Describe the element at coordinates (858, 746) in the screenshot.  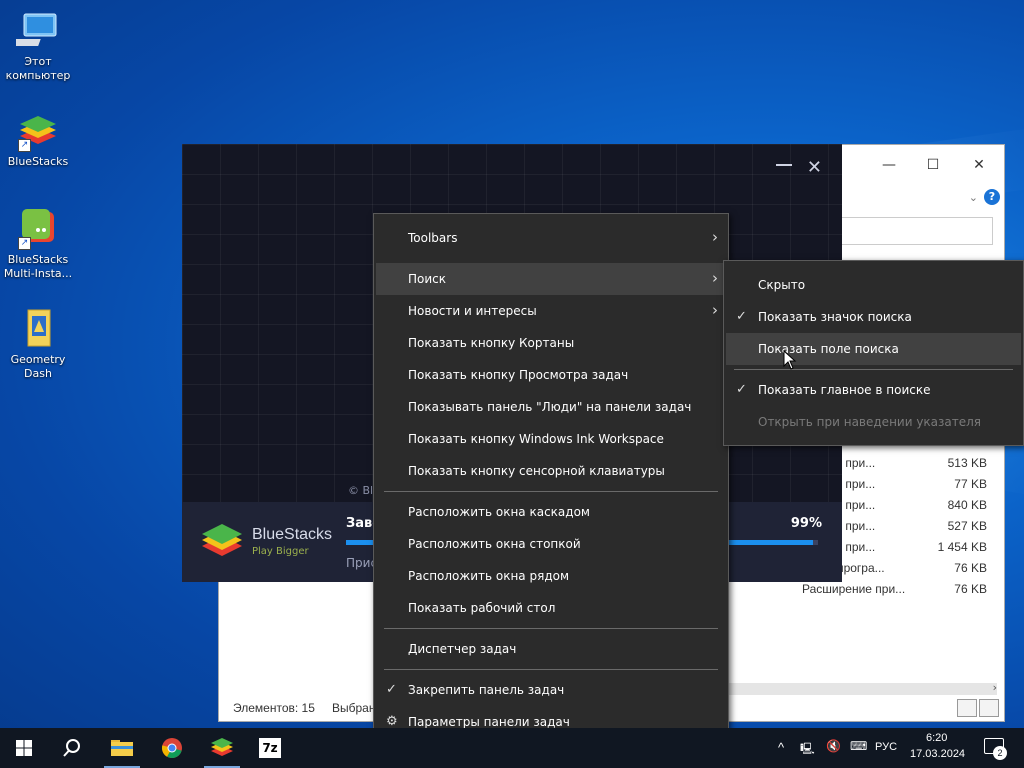
I see `tray-keyboard-icon: ⌨` at that location.